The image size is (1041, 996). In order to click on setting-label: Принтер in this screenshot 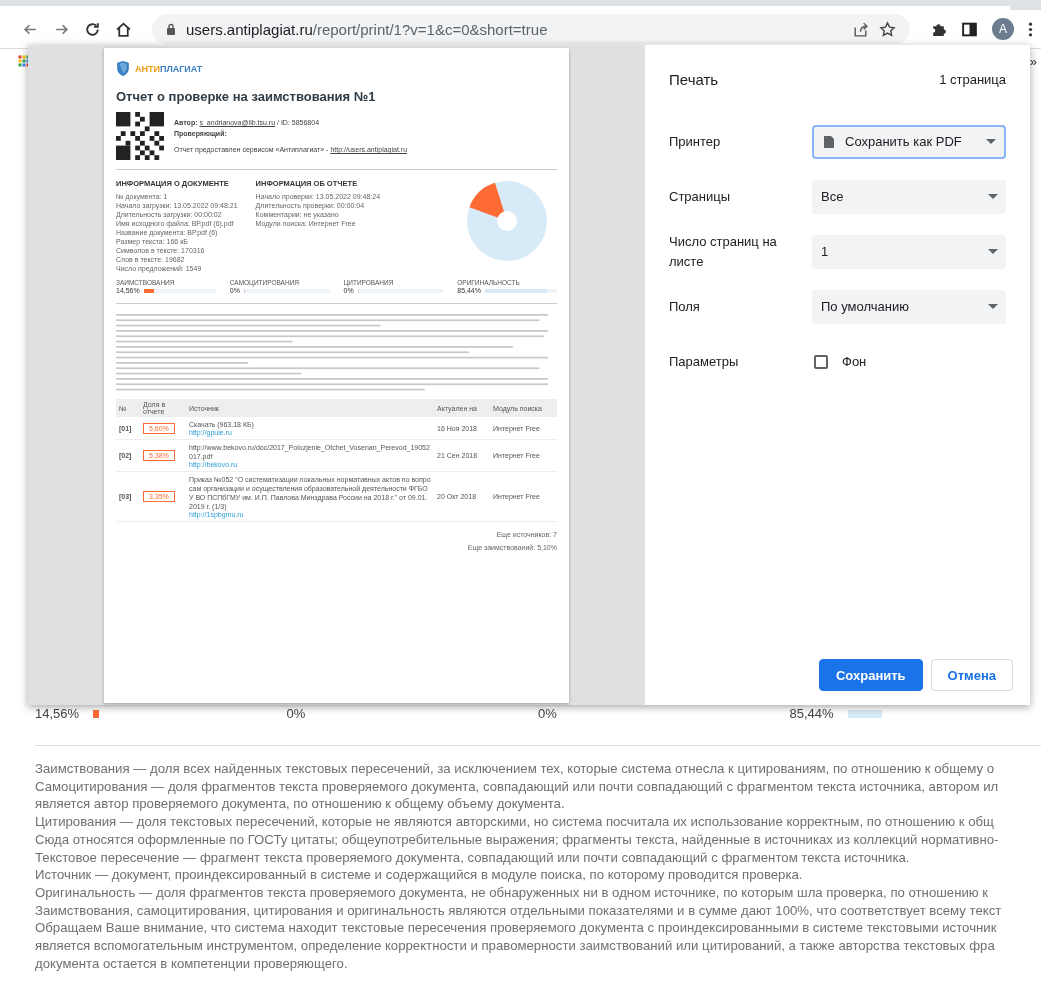, I will do `click(695, 141)`.